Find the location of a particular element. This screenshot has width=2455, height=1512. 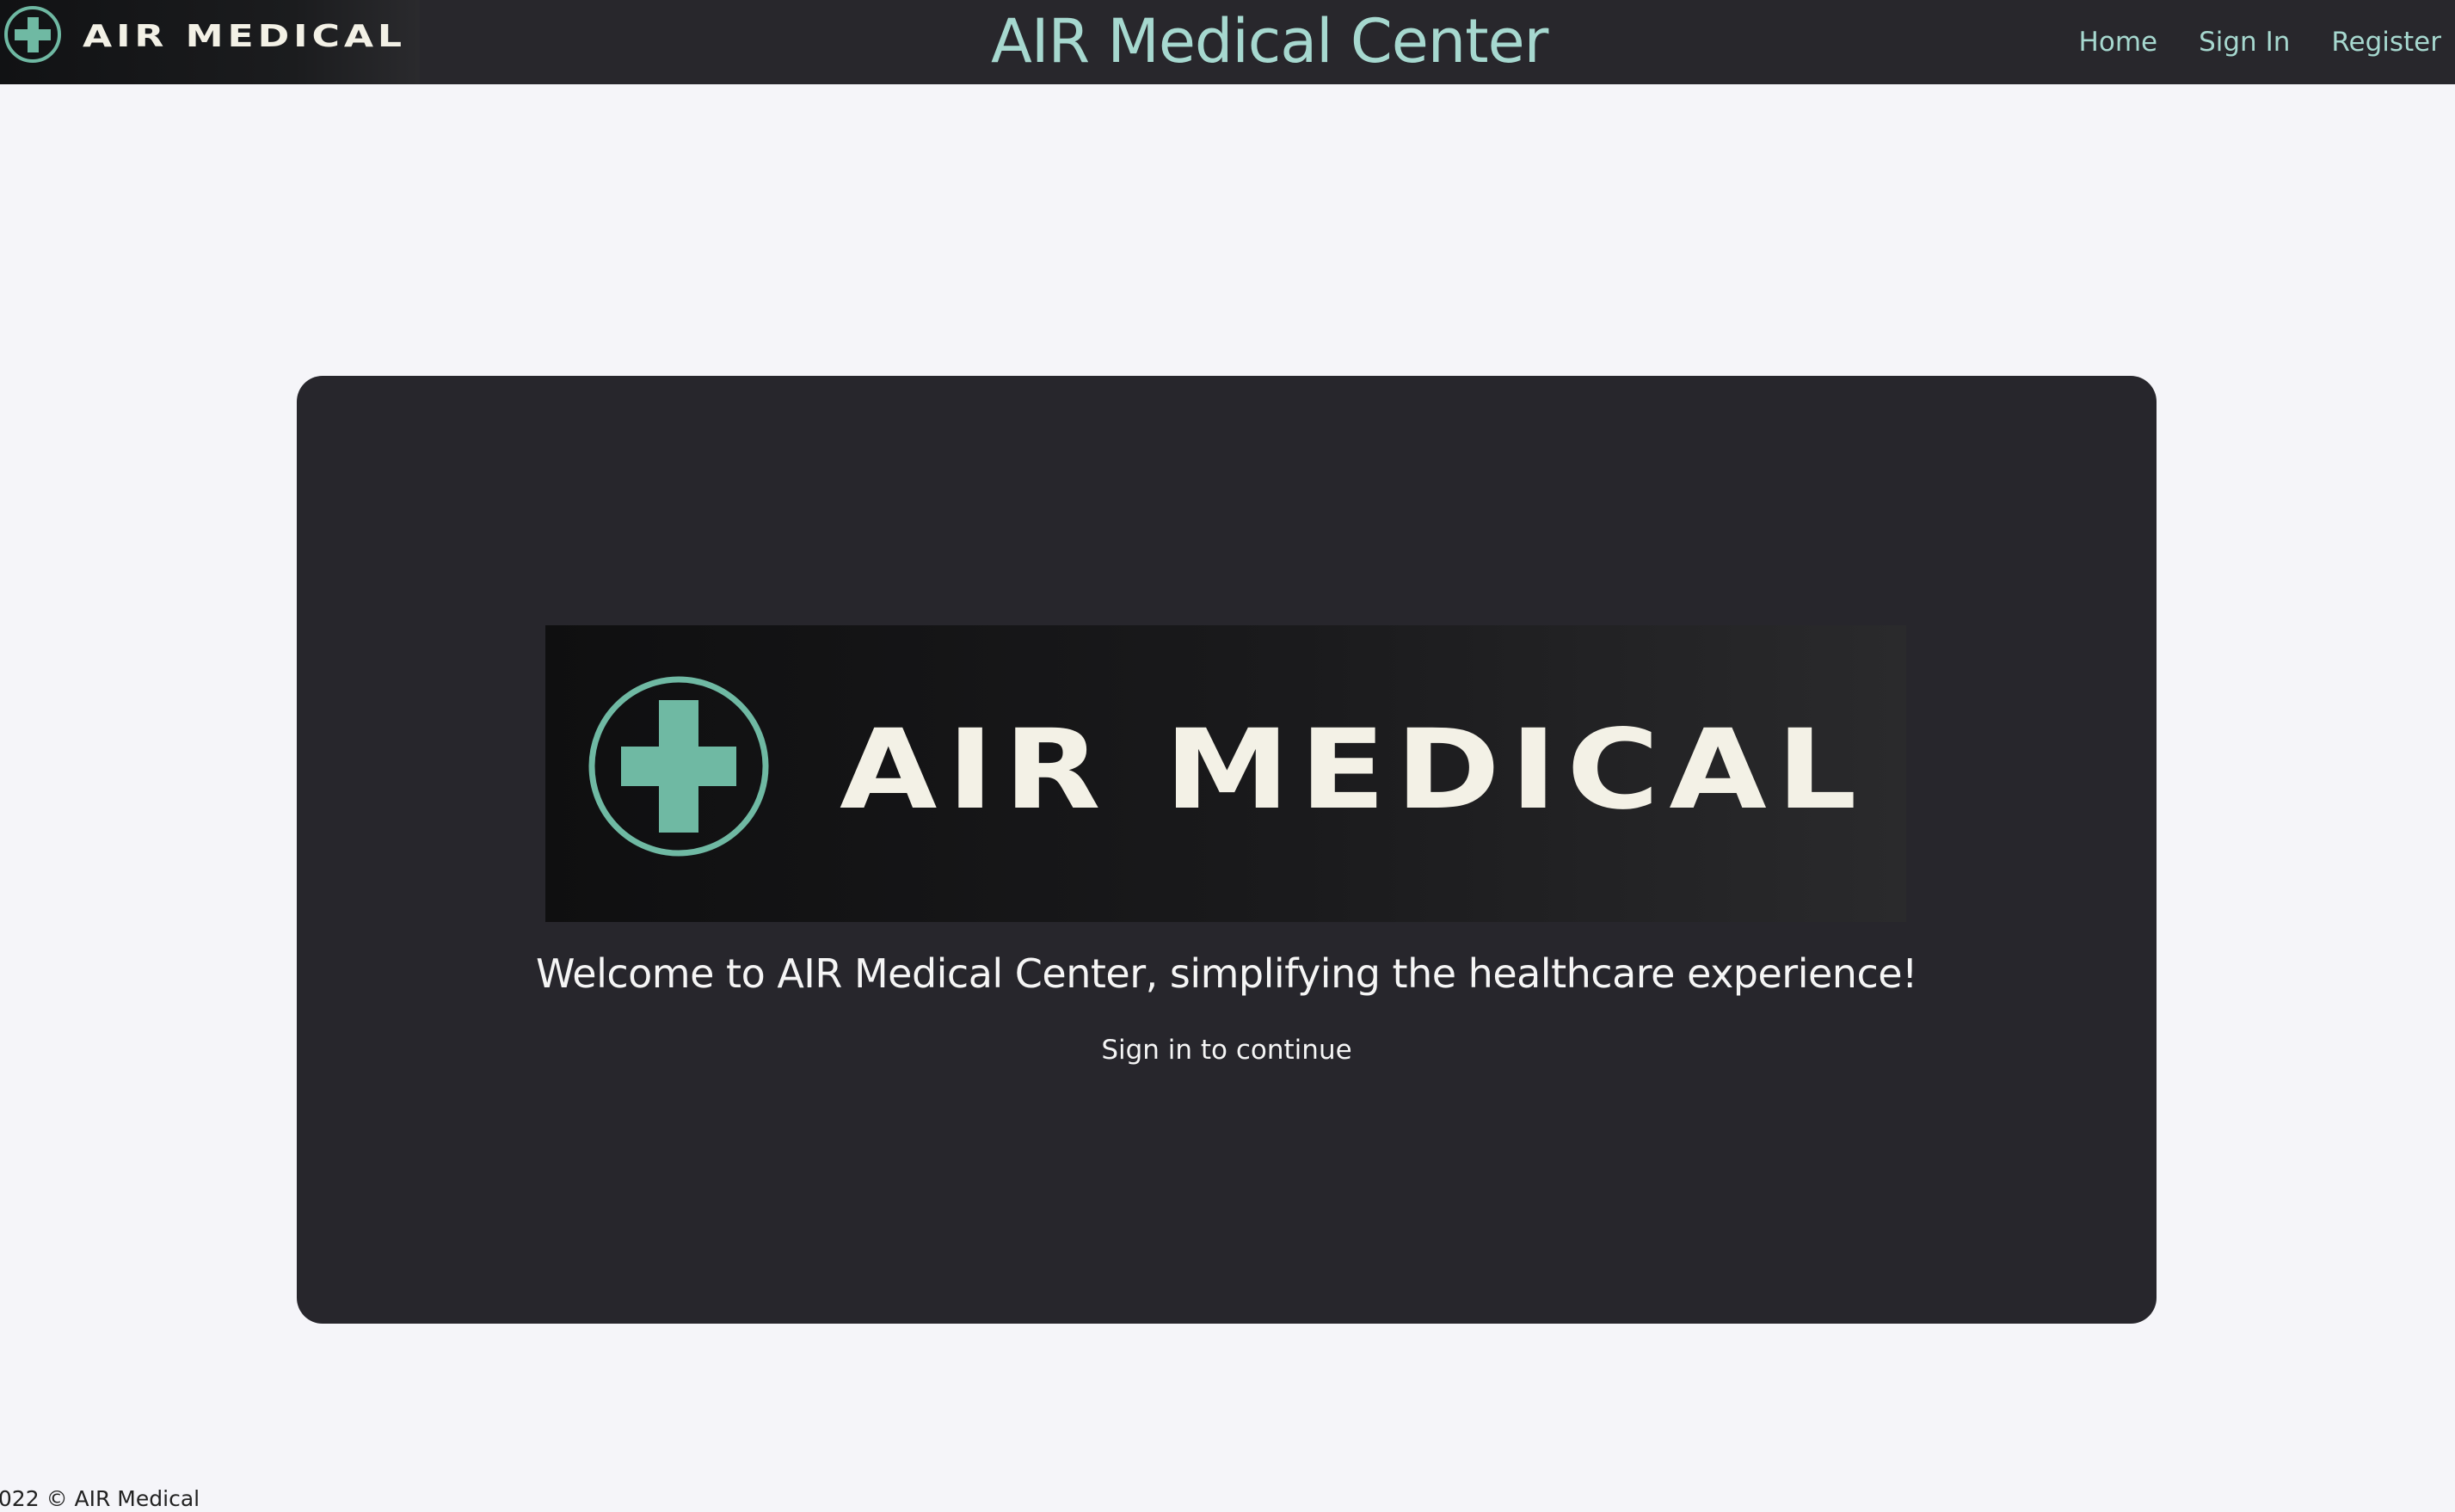

hero-logo-graphic: AIR MEDICAL is located at coordinates (1227, 767).